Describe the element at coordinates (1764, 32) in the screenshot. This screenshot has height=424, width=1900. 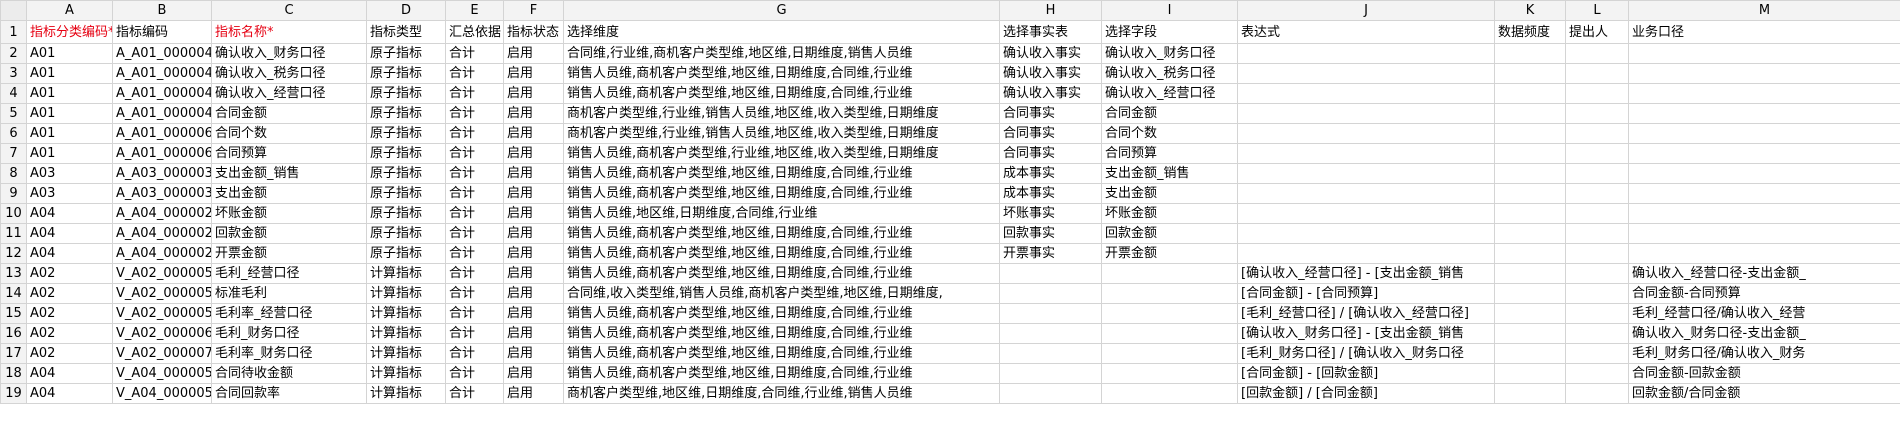
I see `header-cell-m: 业务口径` at that location.